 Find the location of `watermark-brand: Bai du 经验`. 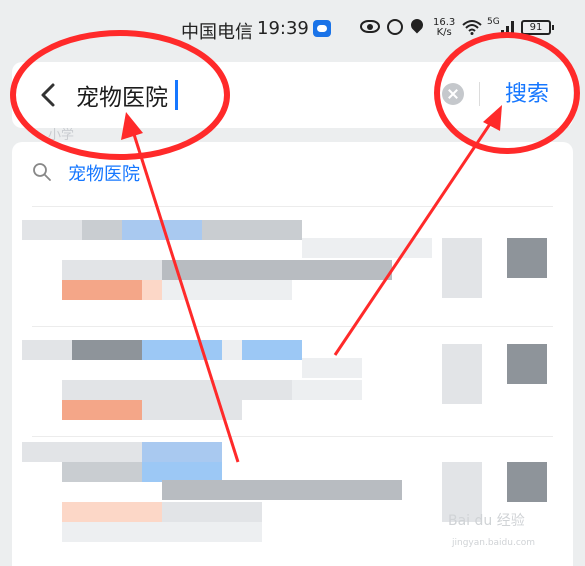

watermark-brand: Bai du 经验 is located at coordinates (486, 521).